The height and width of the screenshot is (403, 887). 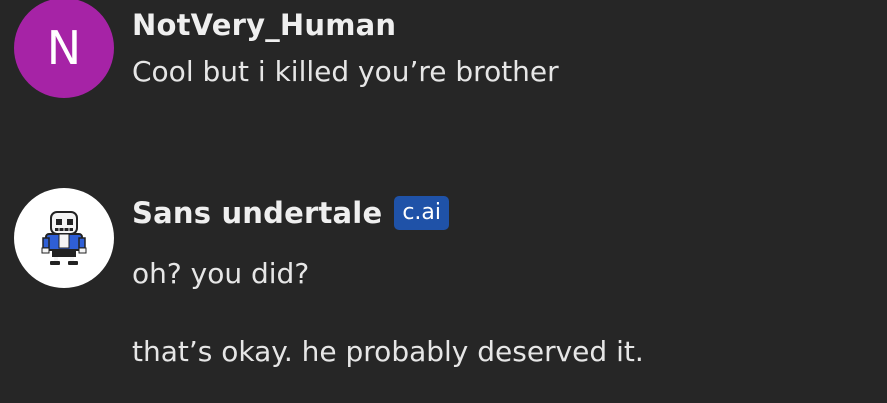 What do you see at coordinates (264, 25) in the screenshot?
I see `author-name: NotVery_Human` at bounding box center [264, 25].